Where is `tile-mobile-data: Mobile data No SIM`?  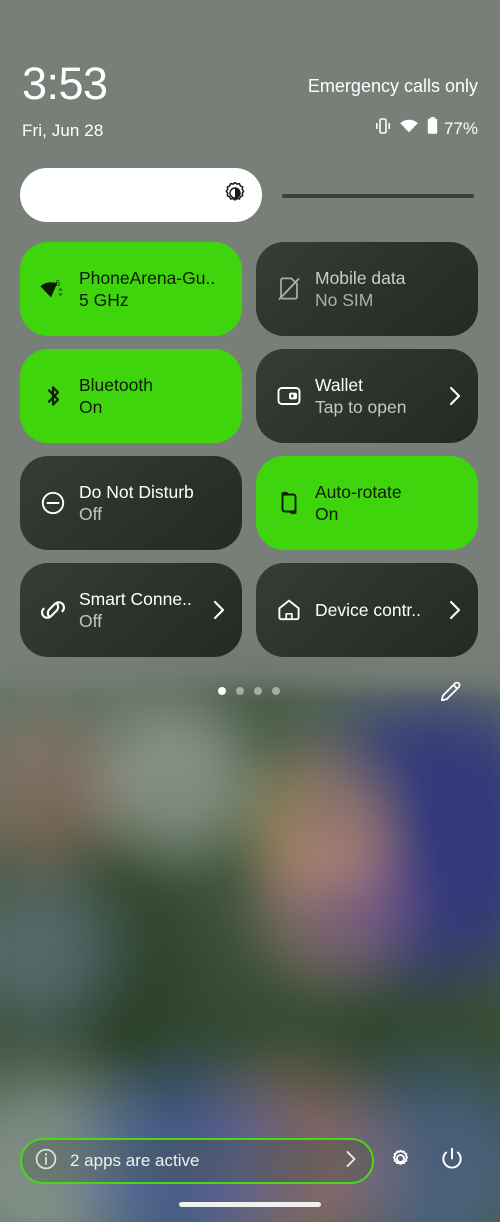
tile-mobile-data: Mobile data No SIM is located at coordinates (367, 289).